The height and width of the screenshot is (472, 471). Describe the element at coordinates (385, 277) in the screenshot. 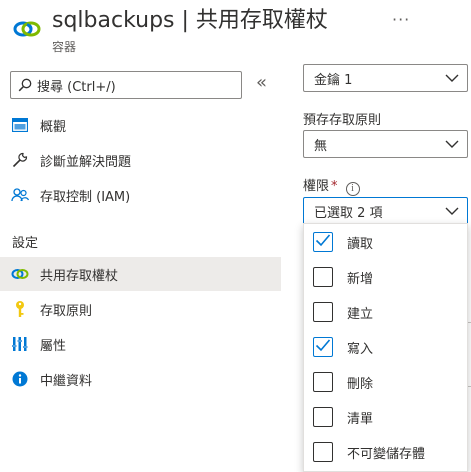

I see `permission-option-add: 新增` at that location.